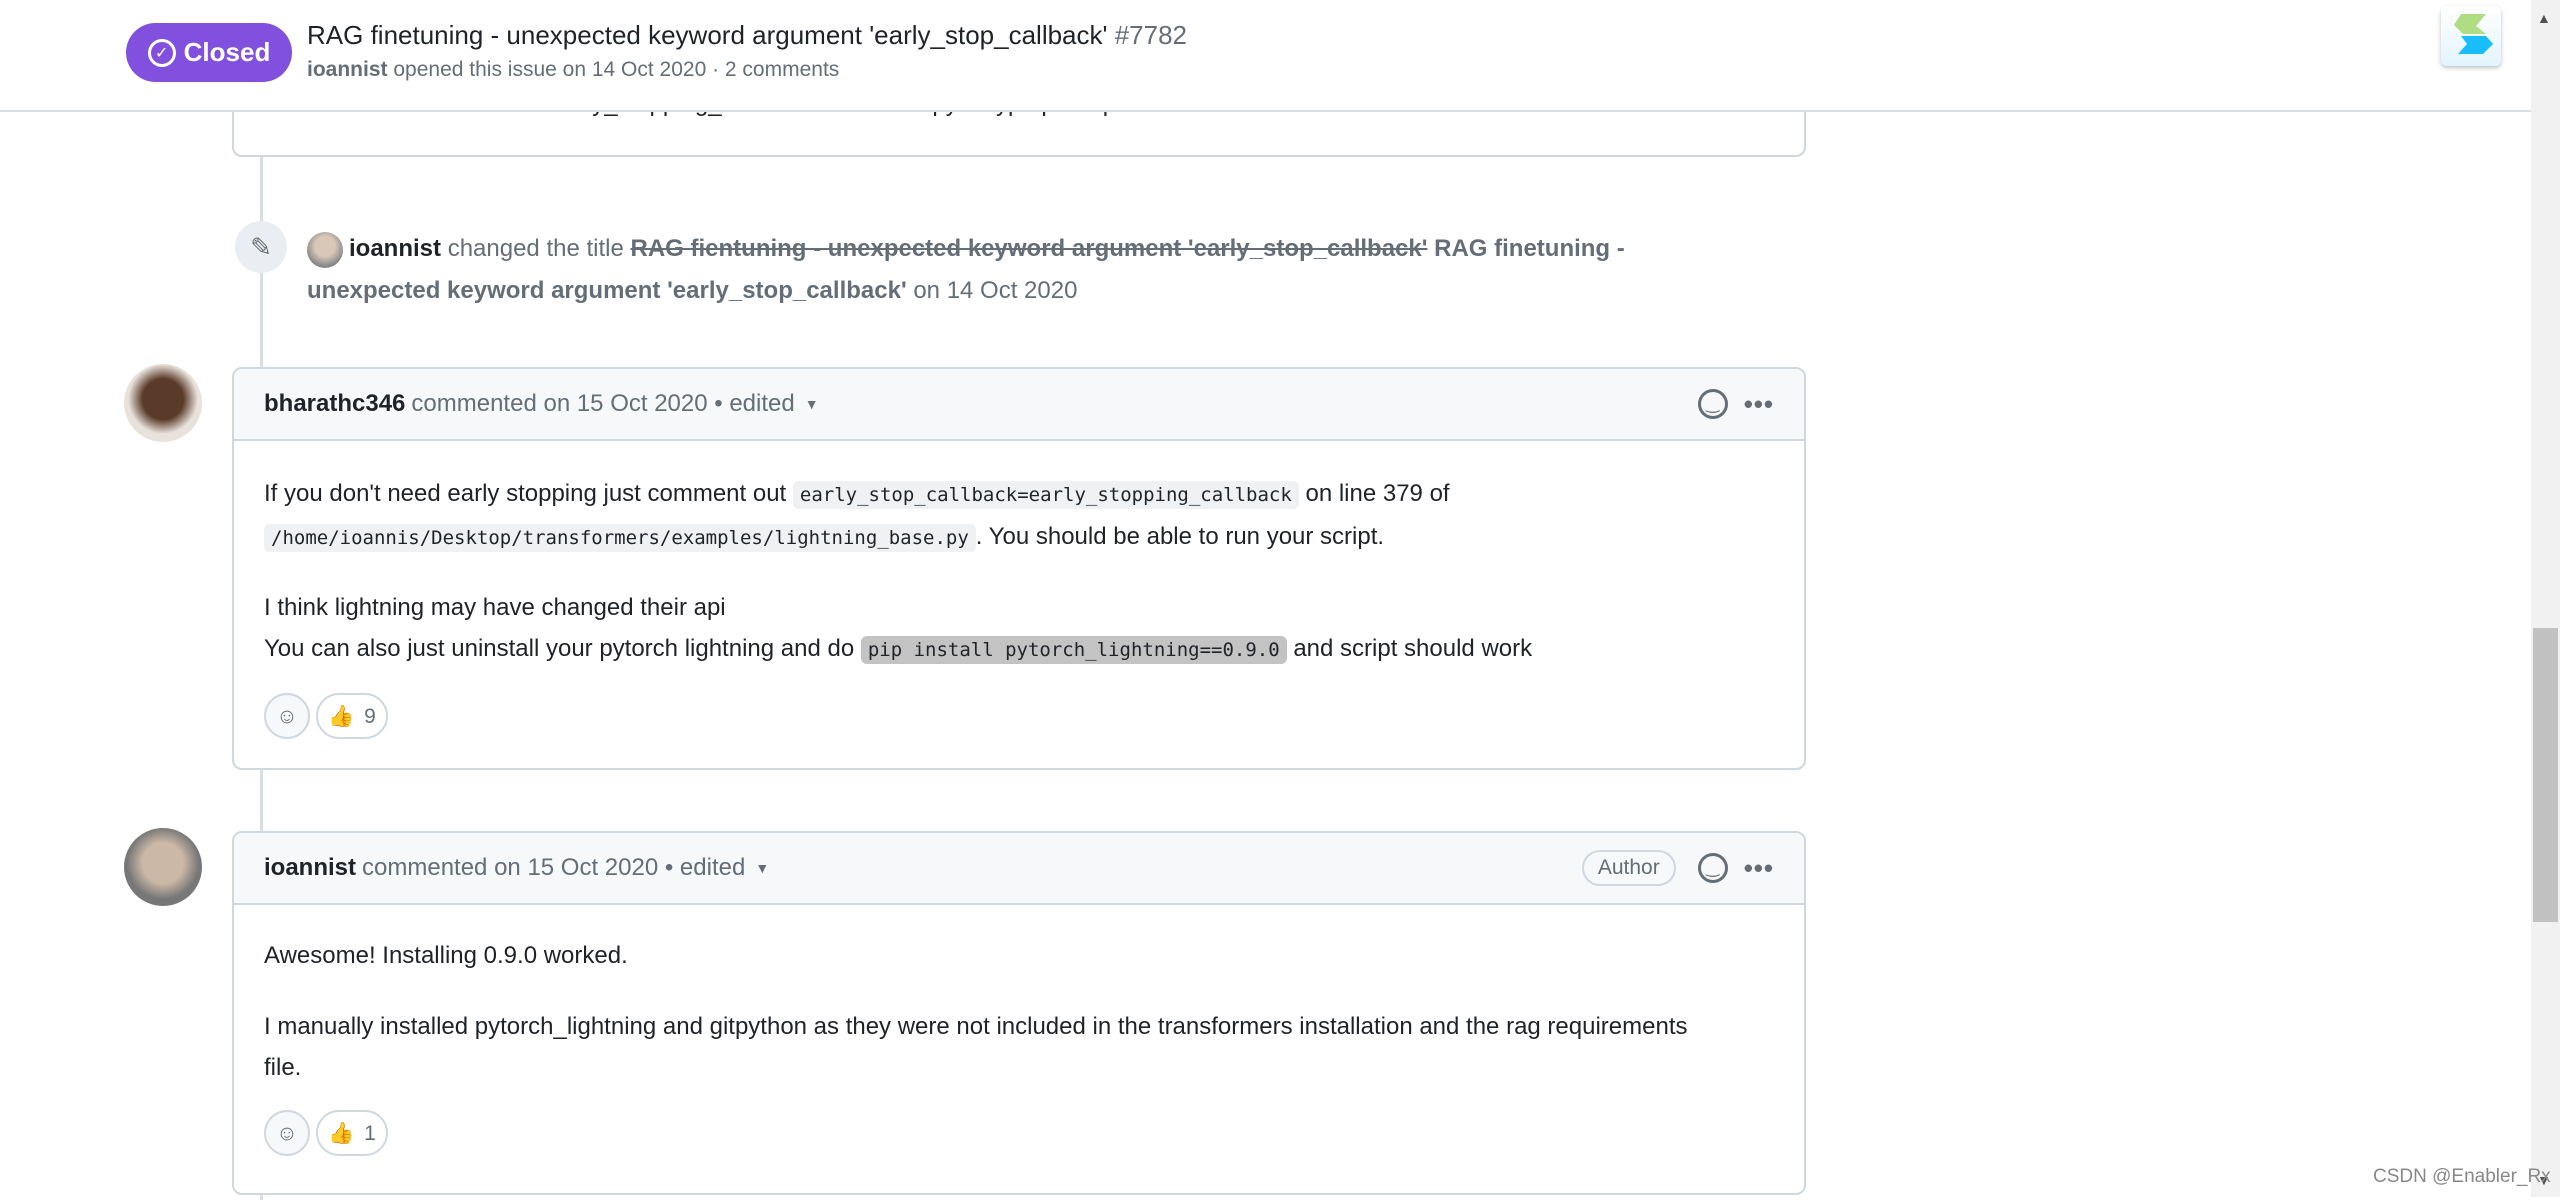  I want to click on thumbs-up-reaction: 👍 1, so click(352, 1133).